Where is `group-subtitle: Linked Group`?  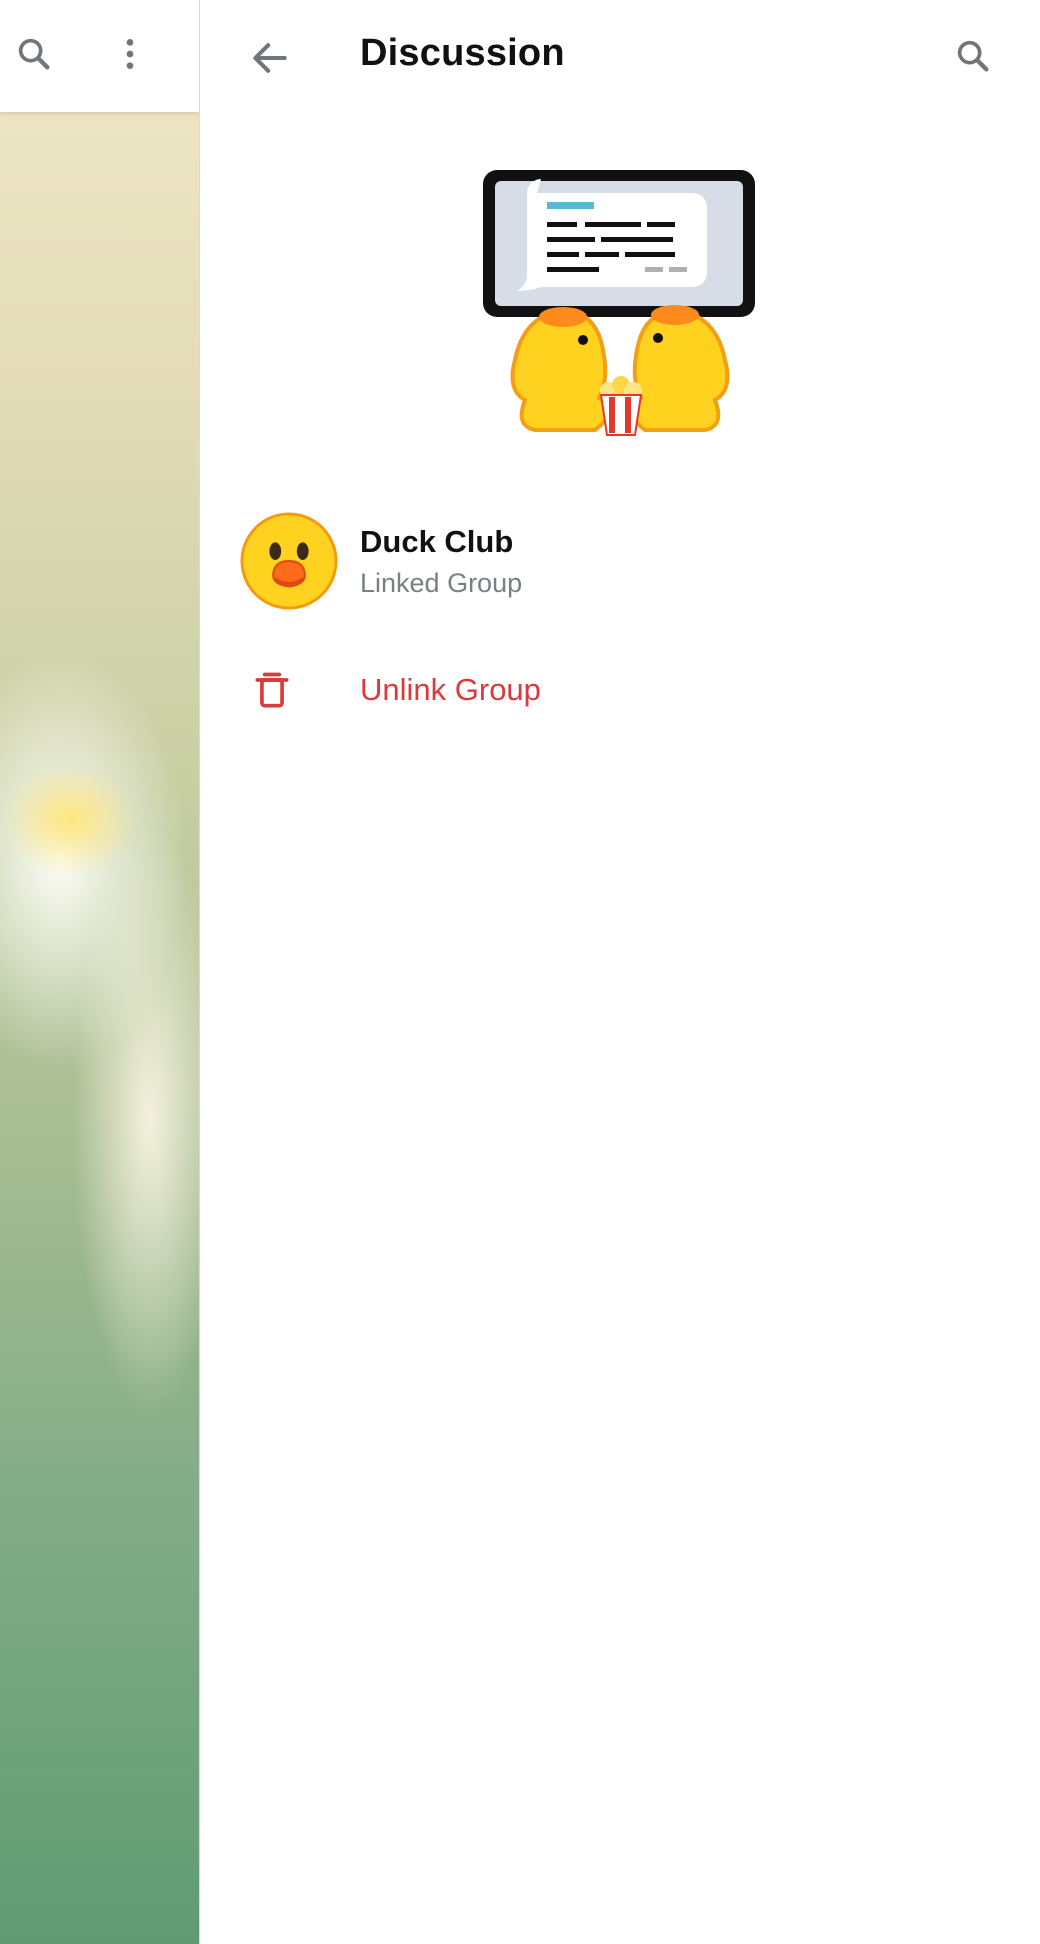
group-subtitle: Linked Group is located at coordinates (441, 583).